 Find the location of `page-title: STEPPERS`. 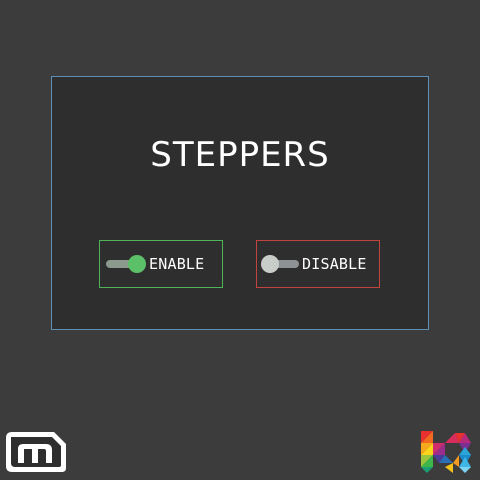

page-title: STEPPERS is located at coordinates (240, 155).